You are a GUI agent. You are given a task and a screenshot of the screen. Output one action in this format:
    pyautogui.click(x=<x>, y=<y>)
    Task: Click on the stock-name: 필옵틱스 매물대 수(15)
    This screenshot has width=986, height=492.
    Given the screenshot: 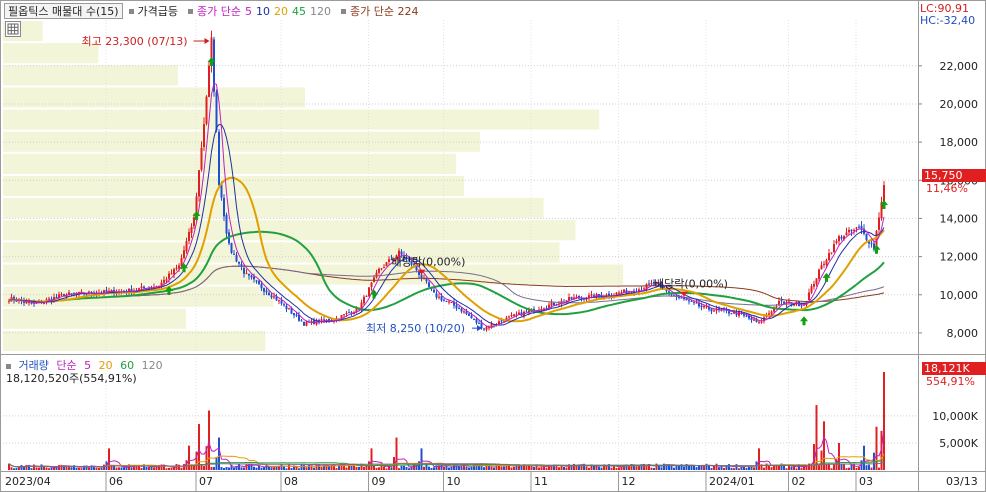 What is the action you would take?
    pyautogui.click(x=63, y=11)
    